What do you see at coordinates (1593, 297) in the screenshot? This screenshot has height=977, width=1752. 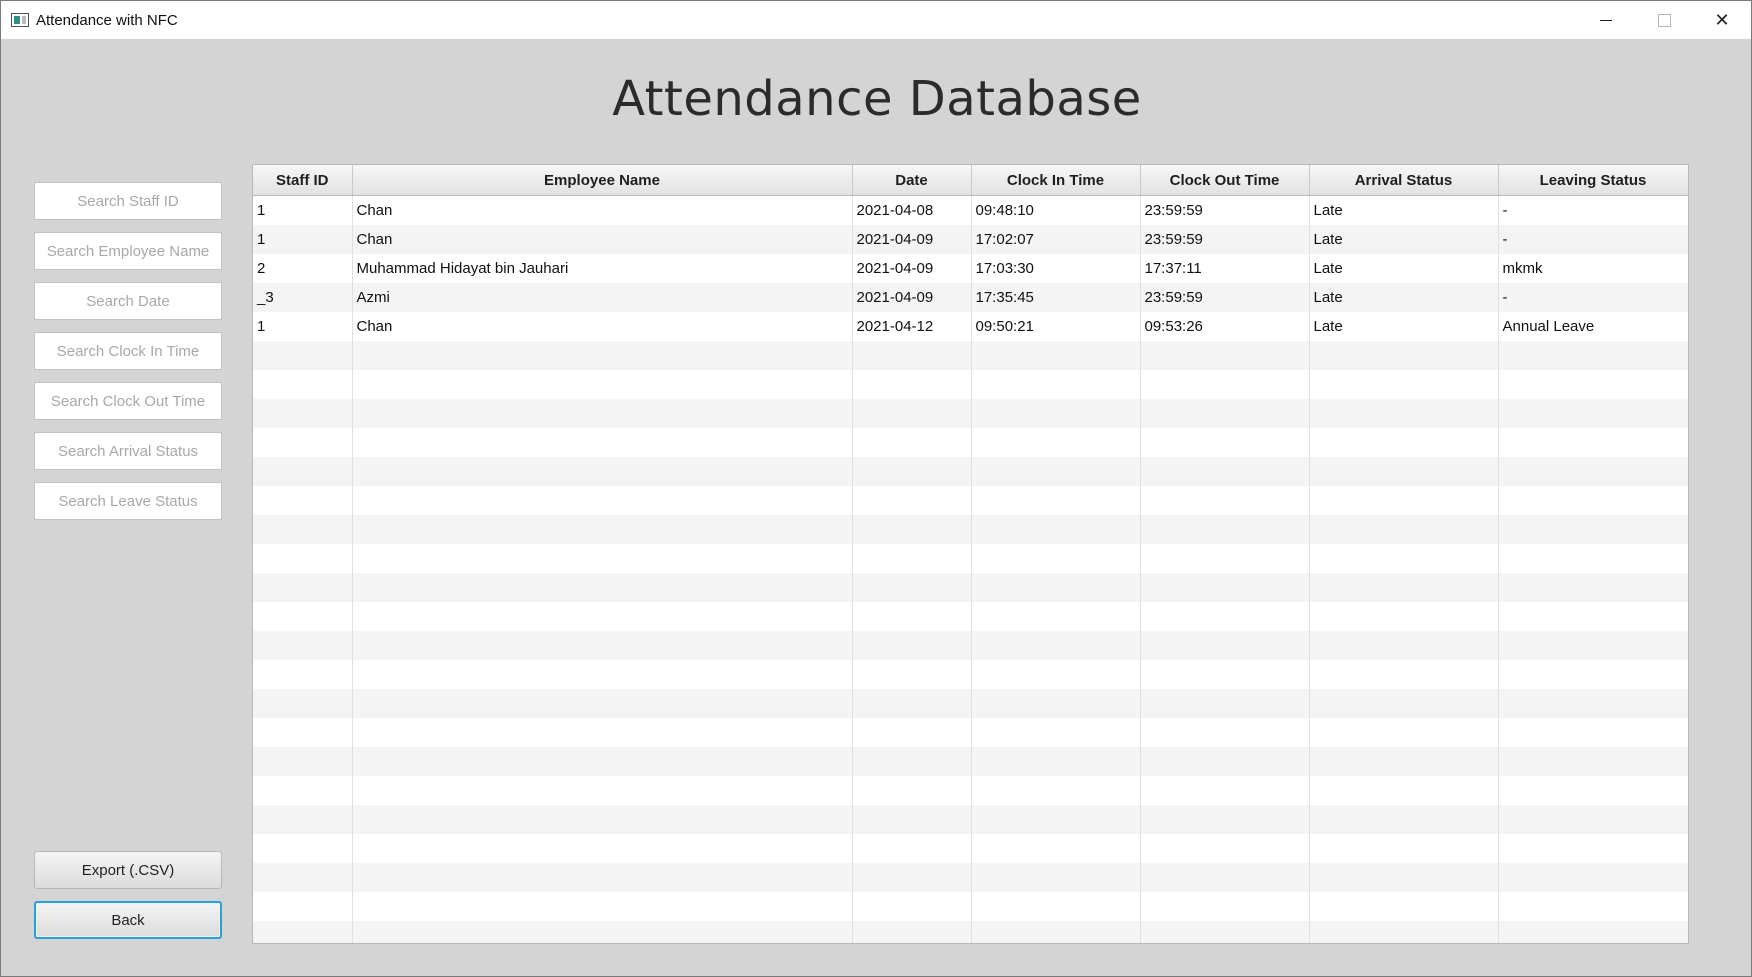 I see `cell-leaving-status: -` at bounding box center [1593, 297].